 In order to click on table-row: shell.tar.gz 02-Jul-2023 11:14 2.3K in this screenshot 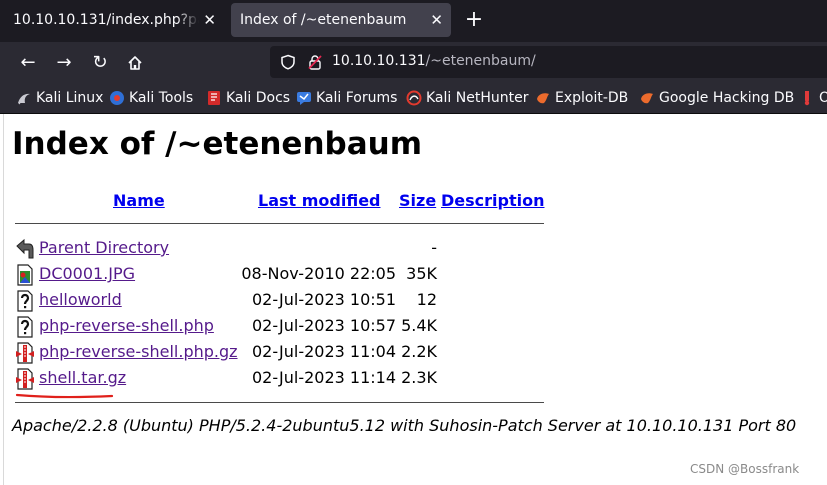, I will do `click(300, 379)`.